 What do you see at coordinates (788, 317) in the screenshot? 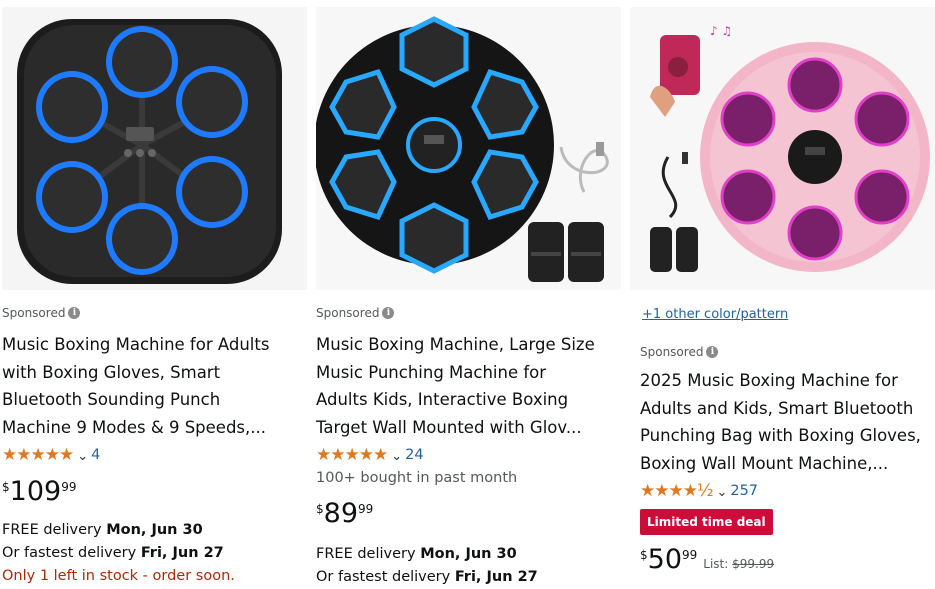
I see `color-option-link: +1 other color/pattern` at bounding box center [788, 317].